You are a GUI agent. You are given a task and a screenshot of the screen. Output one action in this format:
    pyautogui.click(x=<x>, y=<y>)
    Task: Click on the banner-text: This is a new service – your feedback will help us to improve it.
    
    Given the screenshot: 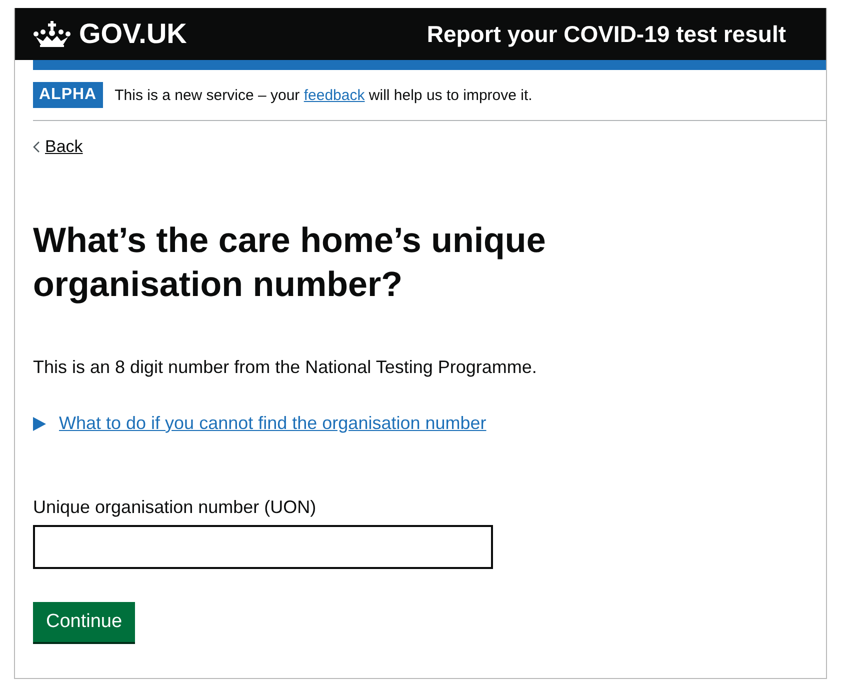 What is the action you would take?
    pyautogui.click(x=323, y=95)
    